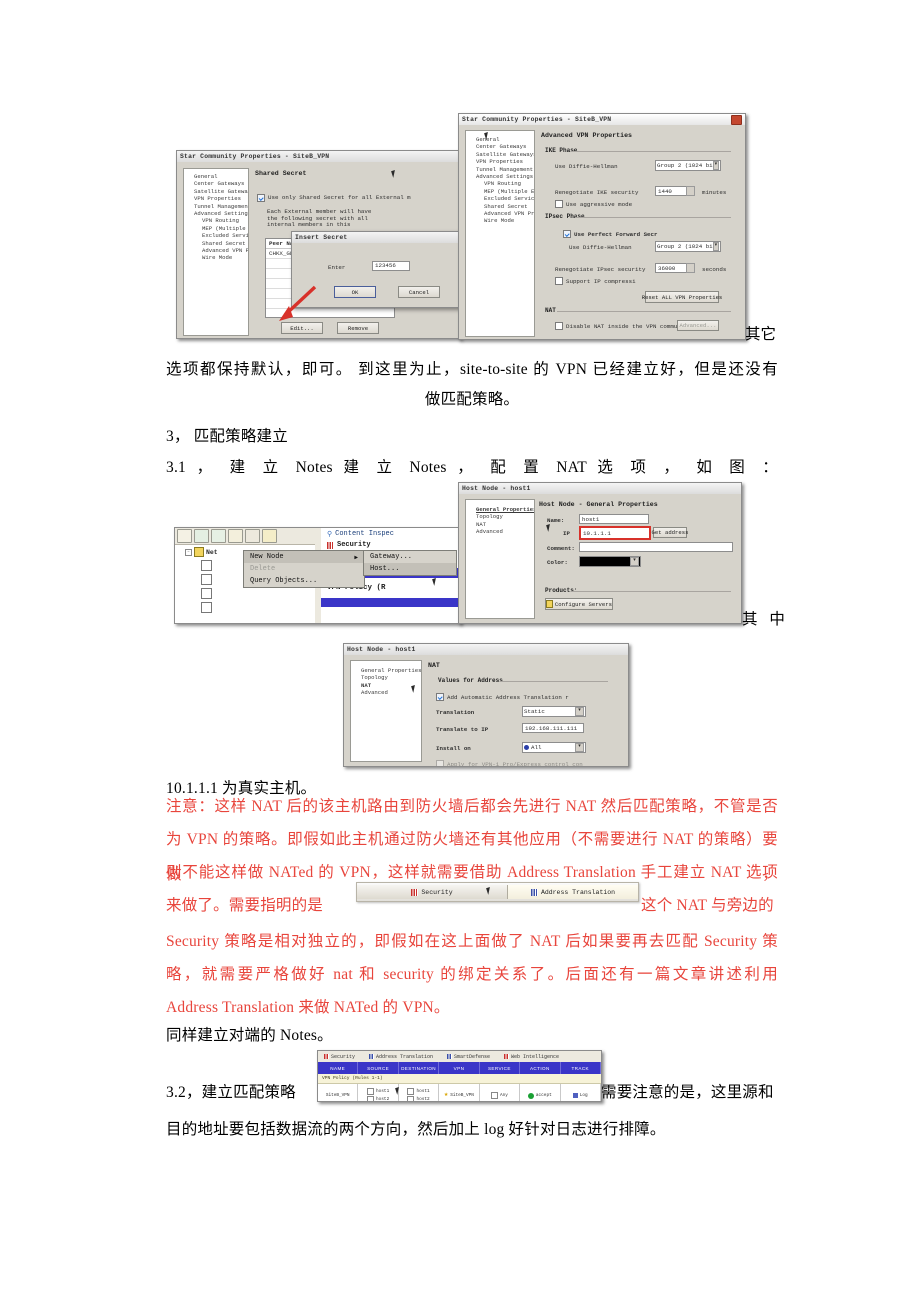 The height and width of the screenshot is (1302, 920). I want to click on pfs-checkbox, so click(567, 234).